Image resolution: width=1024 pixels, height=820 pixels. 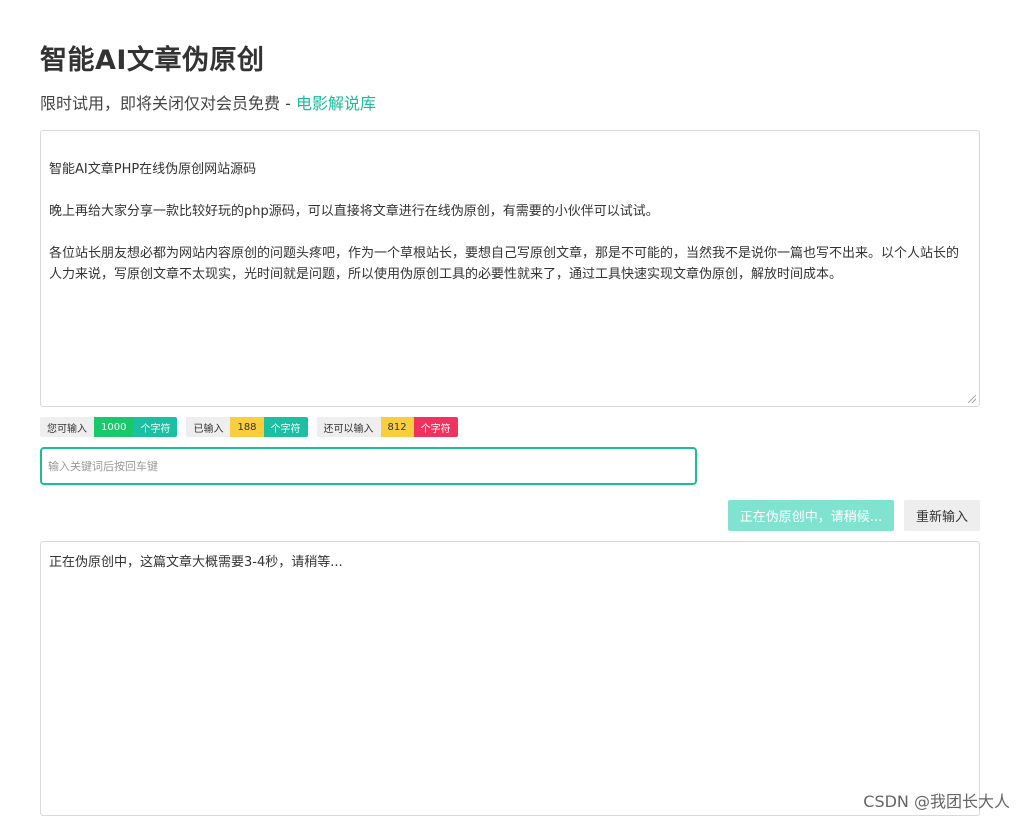 What do you see at coordinates (435, 427) in the screenshot?
I see `counter-remaining-unit: 个字符` at bounding box center [435, 427].